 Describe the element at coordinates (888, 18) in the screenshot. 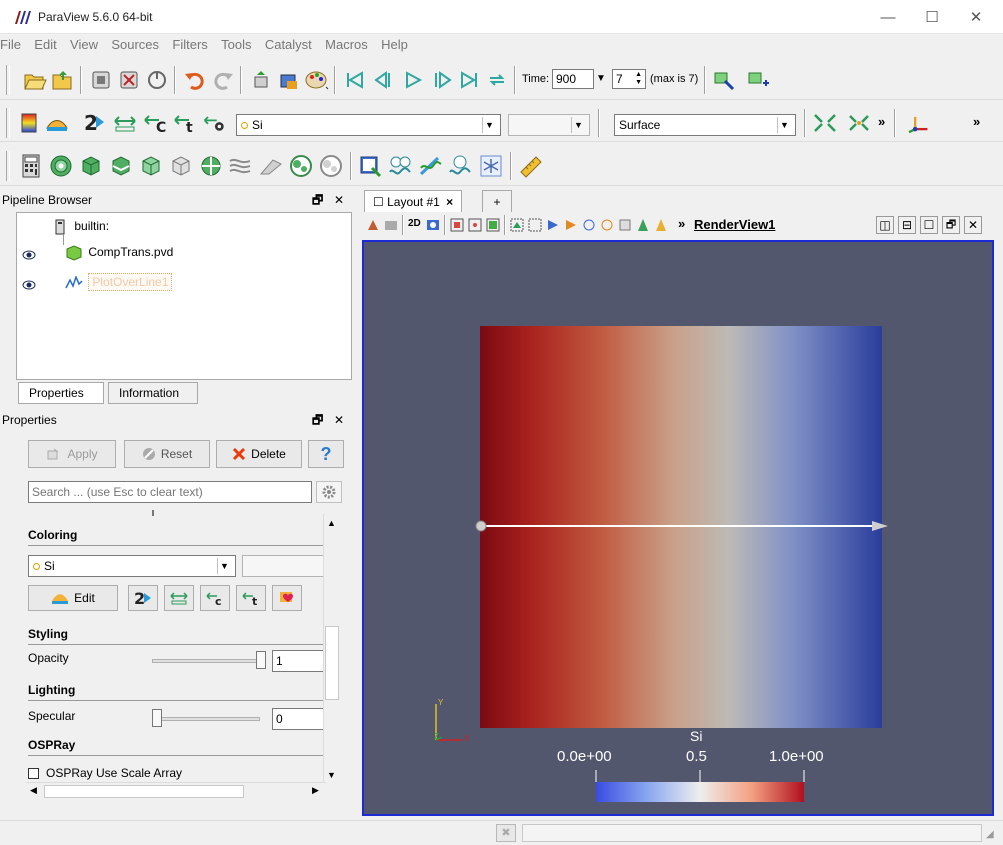

I see `minimize-button: —` at that location.